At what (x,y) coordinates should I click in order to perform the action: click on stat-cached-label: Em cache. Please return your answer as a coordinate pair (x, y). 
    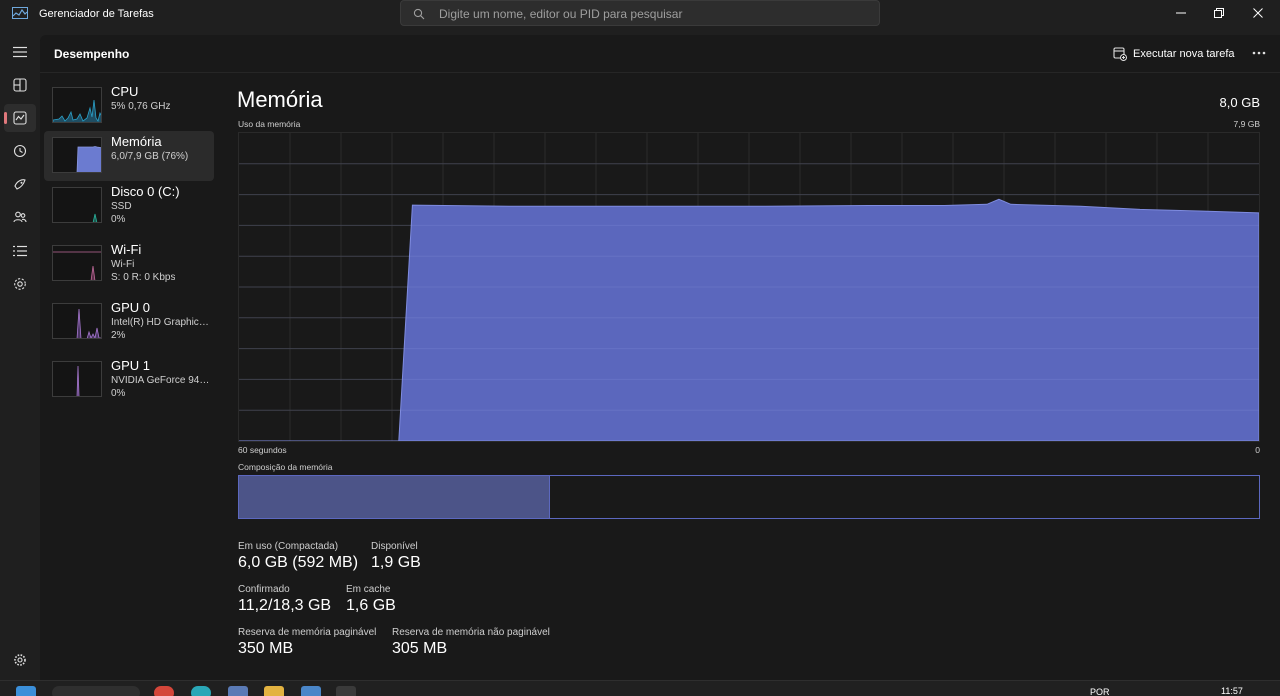
    Looking at the image, I should click on (368, 589).